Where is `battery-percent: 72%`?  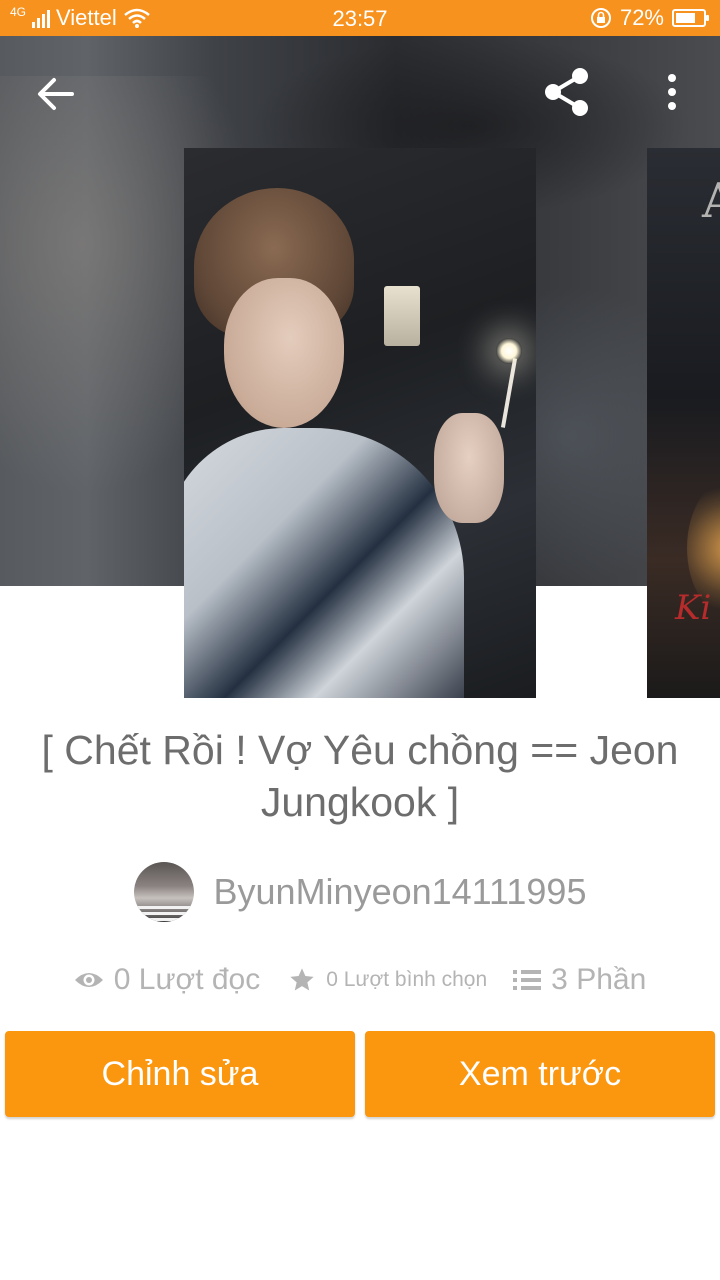 battery-percent: 72% is located at coordinates (641, 17).